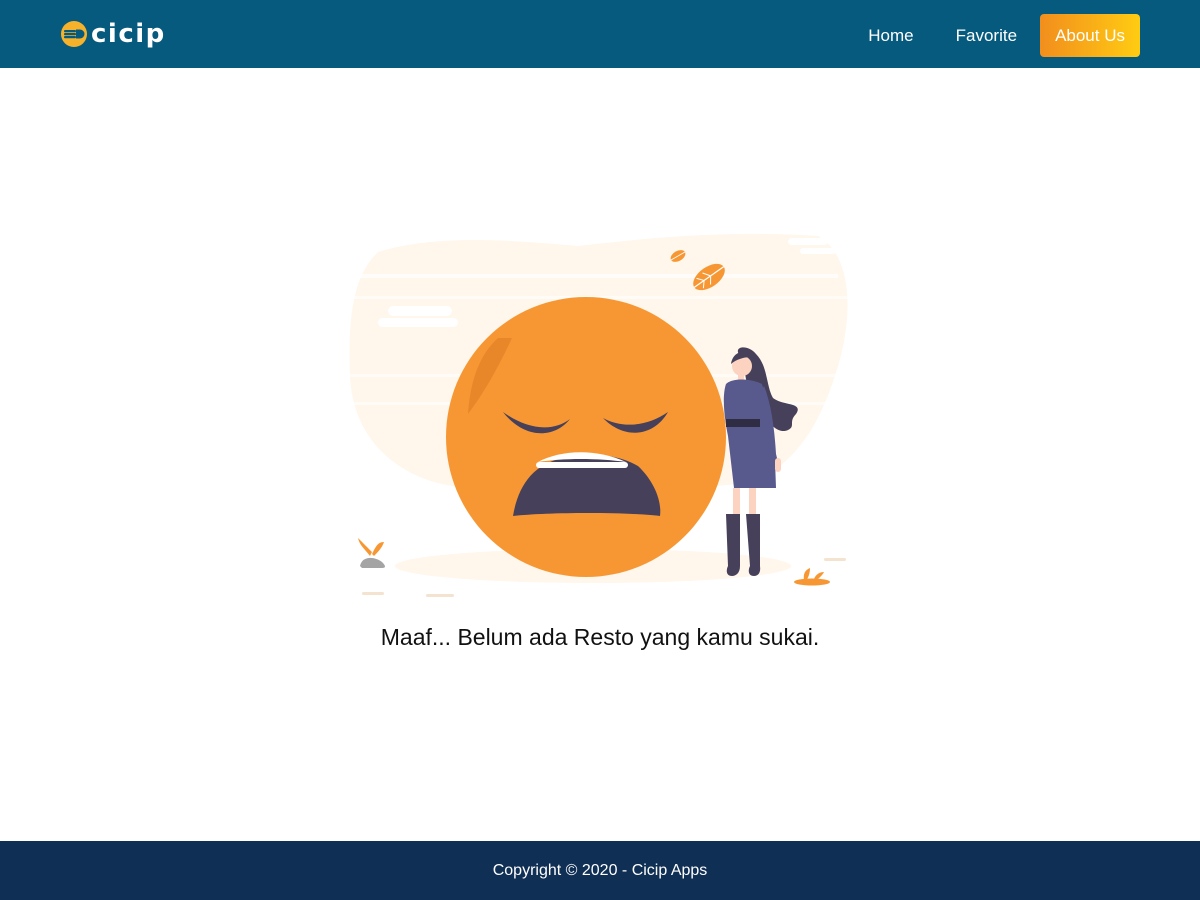 This screenshot has height=900, width=1200. Describe the element at coordinates (890, 35) in the screenshot. I see `nav-home-link: Home` at that location.